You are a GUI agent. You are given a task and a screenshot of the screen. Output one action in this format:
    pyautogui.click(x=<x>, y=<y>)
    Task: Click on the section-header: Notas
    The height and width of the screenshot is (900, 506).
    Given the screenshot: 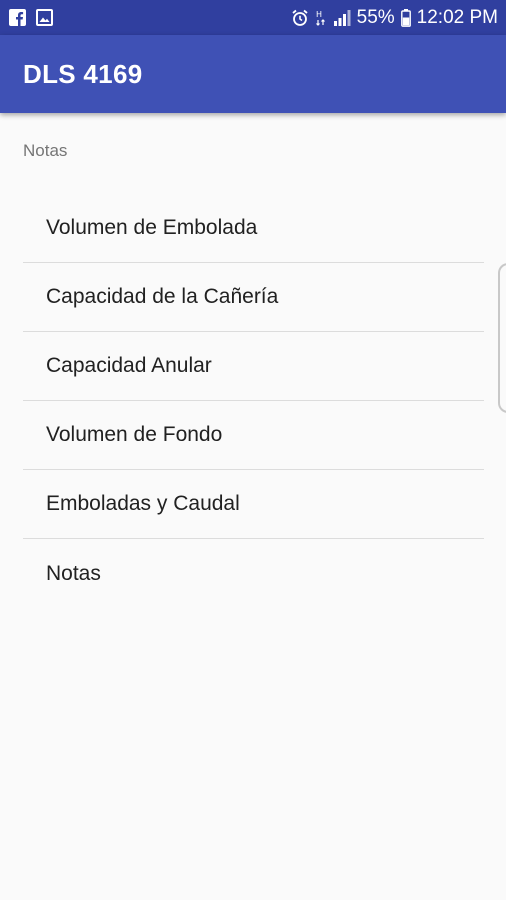 What is the action you would take?
    pyautogui.click(x=45, y=150)
    